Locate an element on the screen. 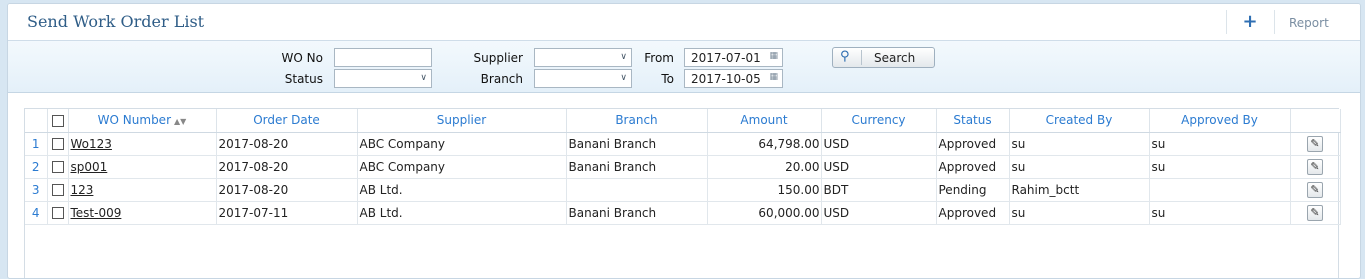 Image resolution: width=1365 pixels, height=279 pixels. wo-number-link: Wo123 is located at coordinates (91, 144).